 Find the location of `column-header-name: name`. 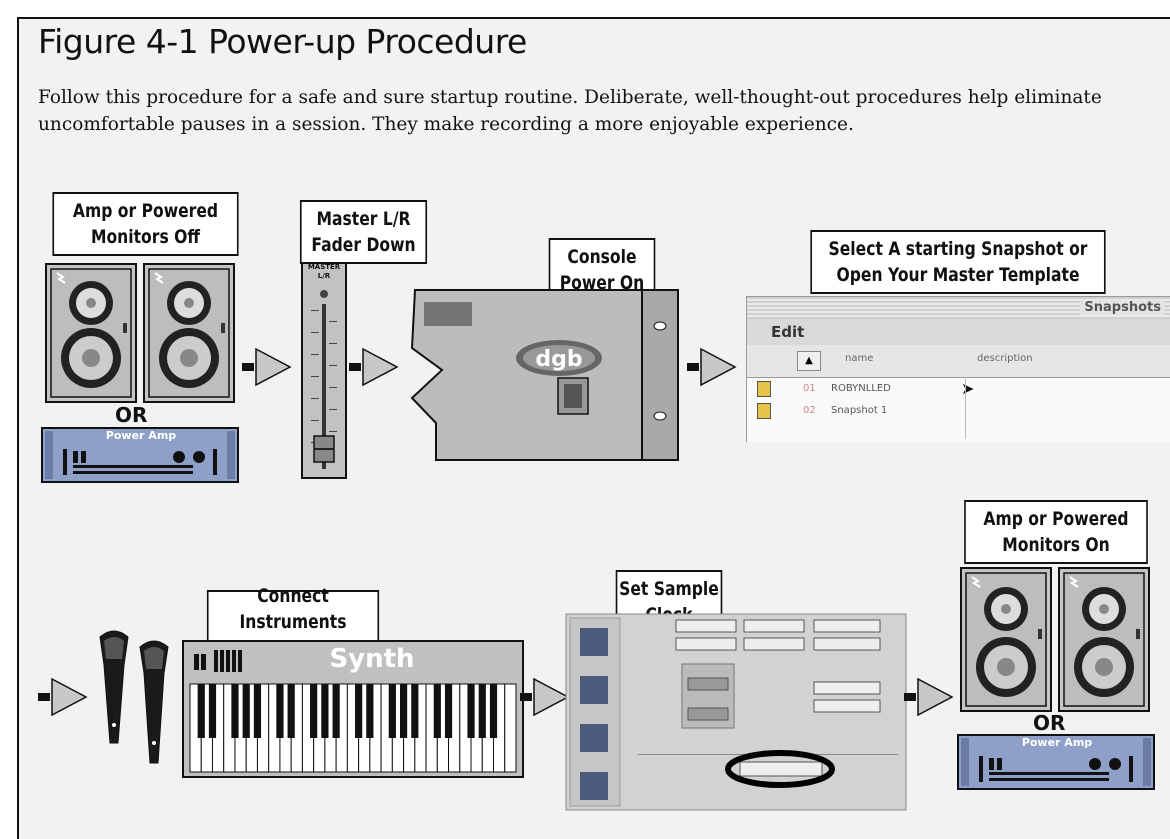

column-header-name: name is located at coordinates (859, 358).